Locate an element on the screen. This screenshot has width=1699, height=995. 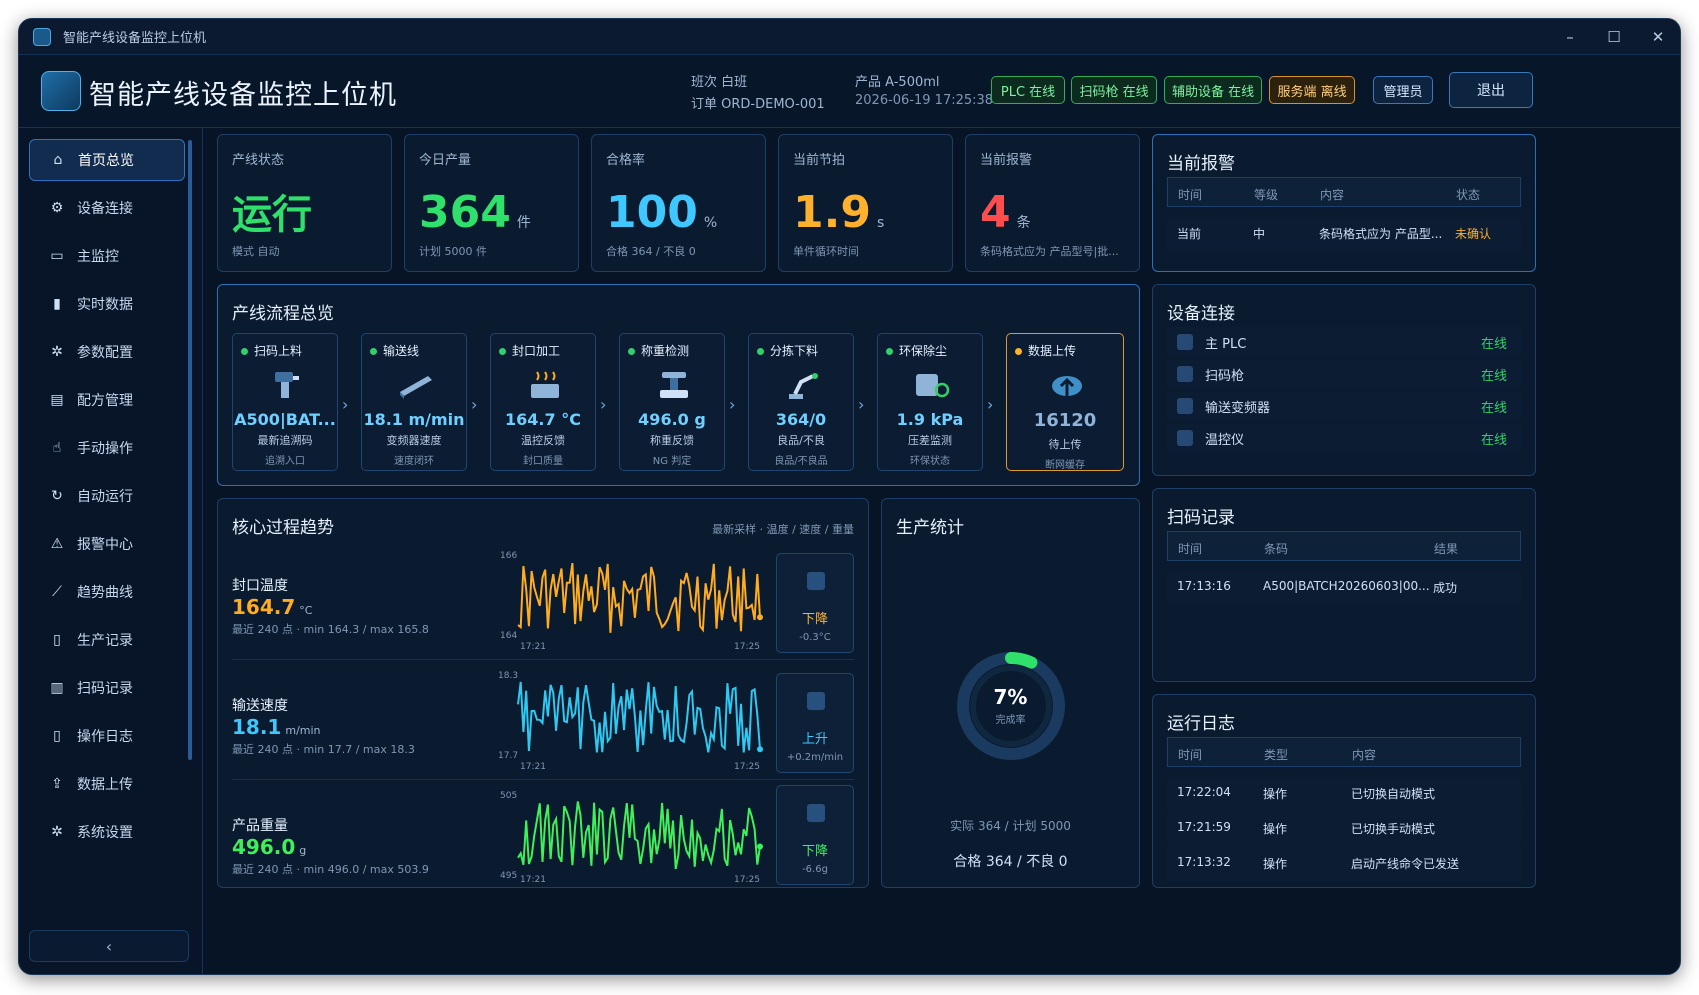
device-row-inverter: 输送变频器 在线 is located at coordinates (1344, 406).